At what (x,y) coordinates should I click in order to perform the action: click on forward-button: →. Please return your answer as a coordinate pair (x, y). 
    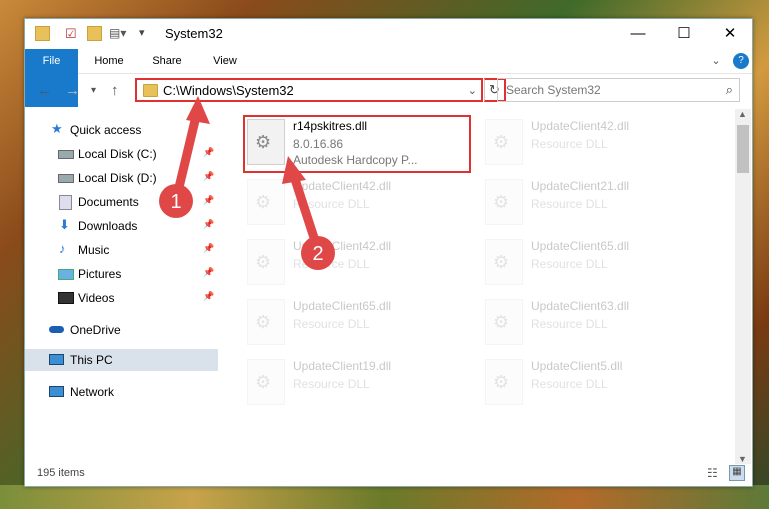
    Looking at the image, I should click on (72, 90).